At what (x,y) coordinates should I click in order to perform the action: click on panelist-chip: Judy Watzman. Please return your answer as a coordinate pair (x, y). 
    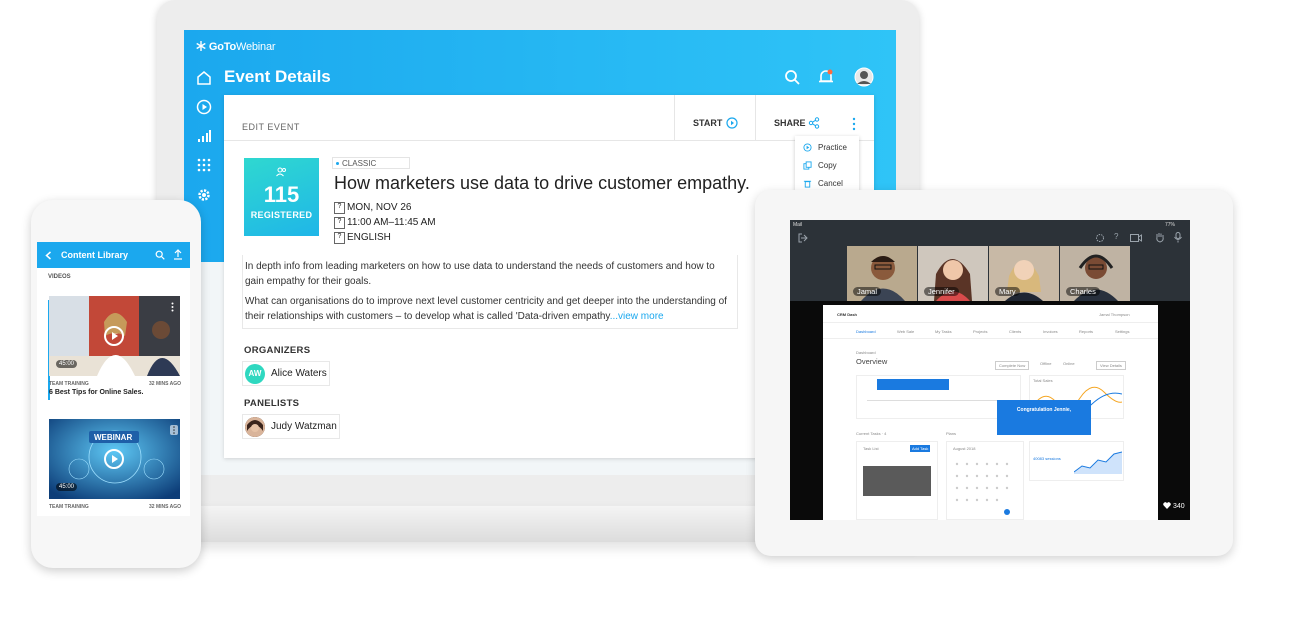
    Looking at the image, I should click on (291, 426).